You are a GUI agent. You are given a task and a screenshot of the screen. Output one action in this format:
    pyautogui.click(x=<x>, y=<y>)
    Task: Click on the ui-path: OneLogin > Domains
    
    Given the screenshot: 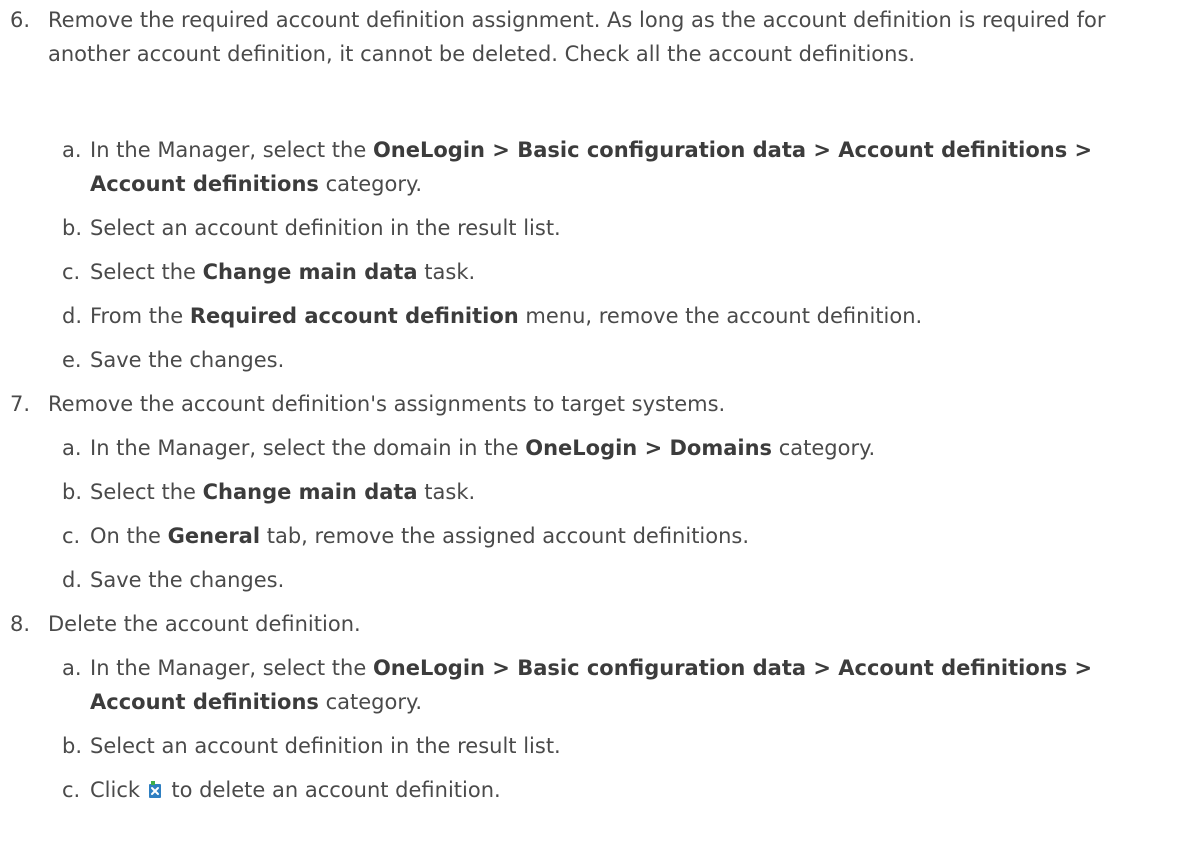 What is the action you would take?
    pyautogui.click(x=649, y=448)
    